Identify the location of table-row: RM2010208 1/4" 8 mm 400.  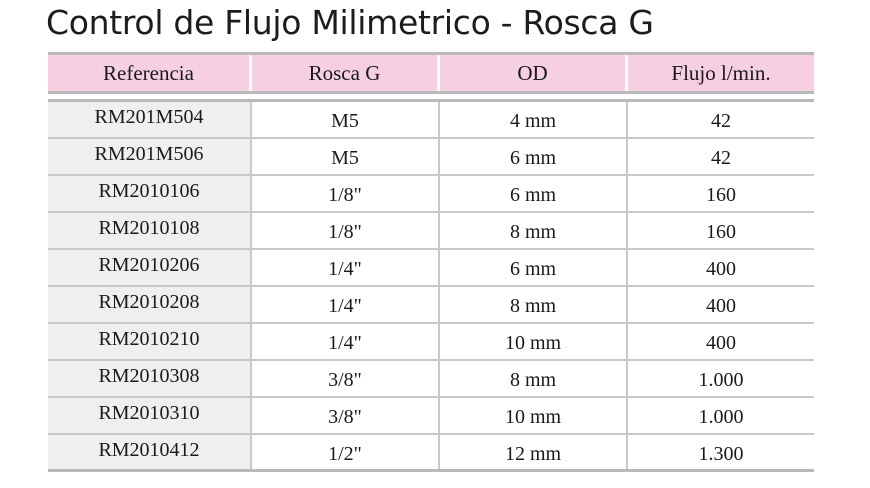
(431, 305).